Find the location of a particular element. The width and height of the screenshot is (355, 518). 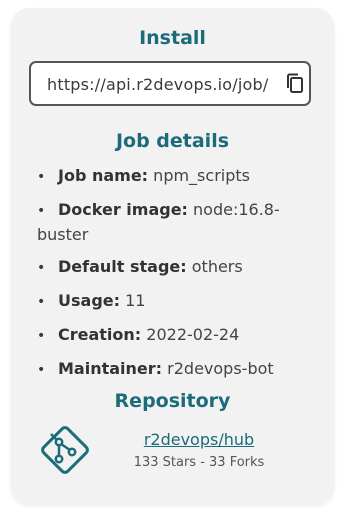

detail-usage: • Usage: 11 is located at coordinates (167, 301).